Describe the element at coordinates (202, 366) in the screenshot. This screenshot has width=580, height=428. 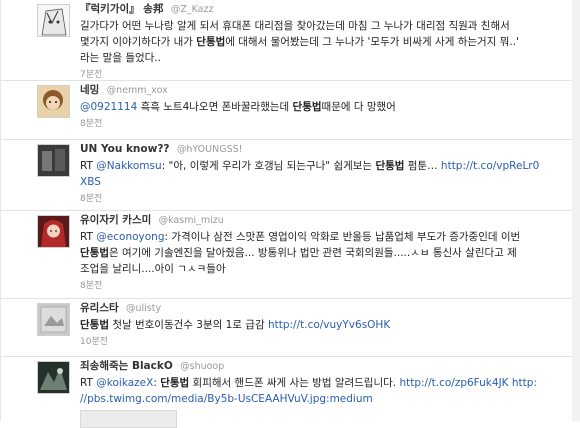
I see `screen-name: @shuoop` at that location.